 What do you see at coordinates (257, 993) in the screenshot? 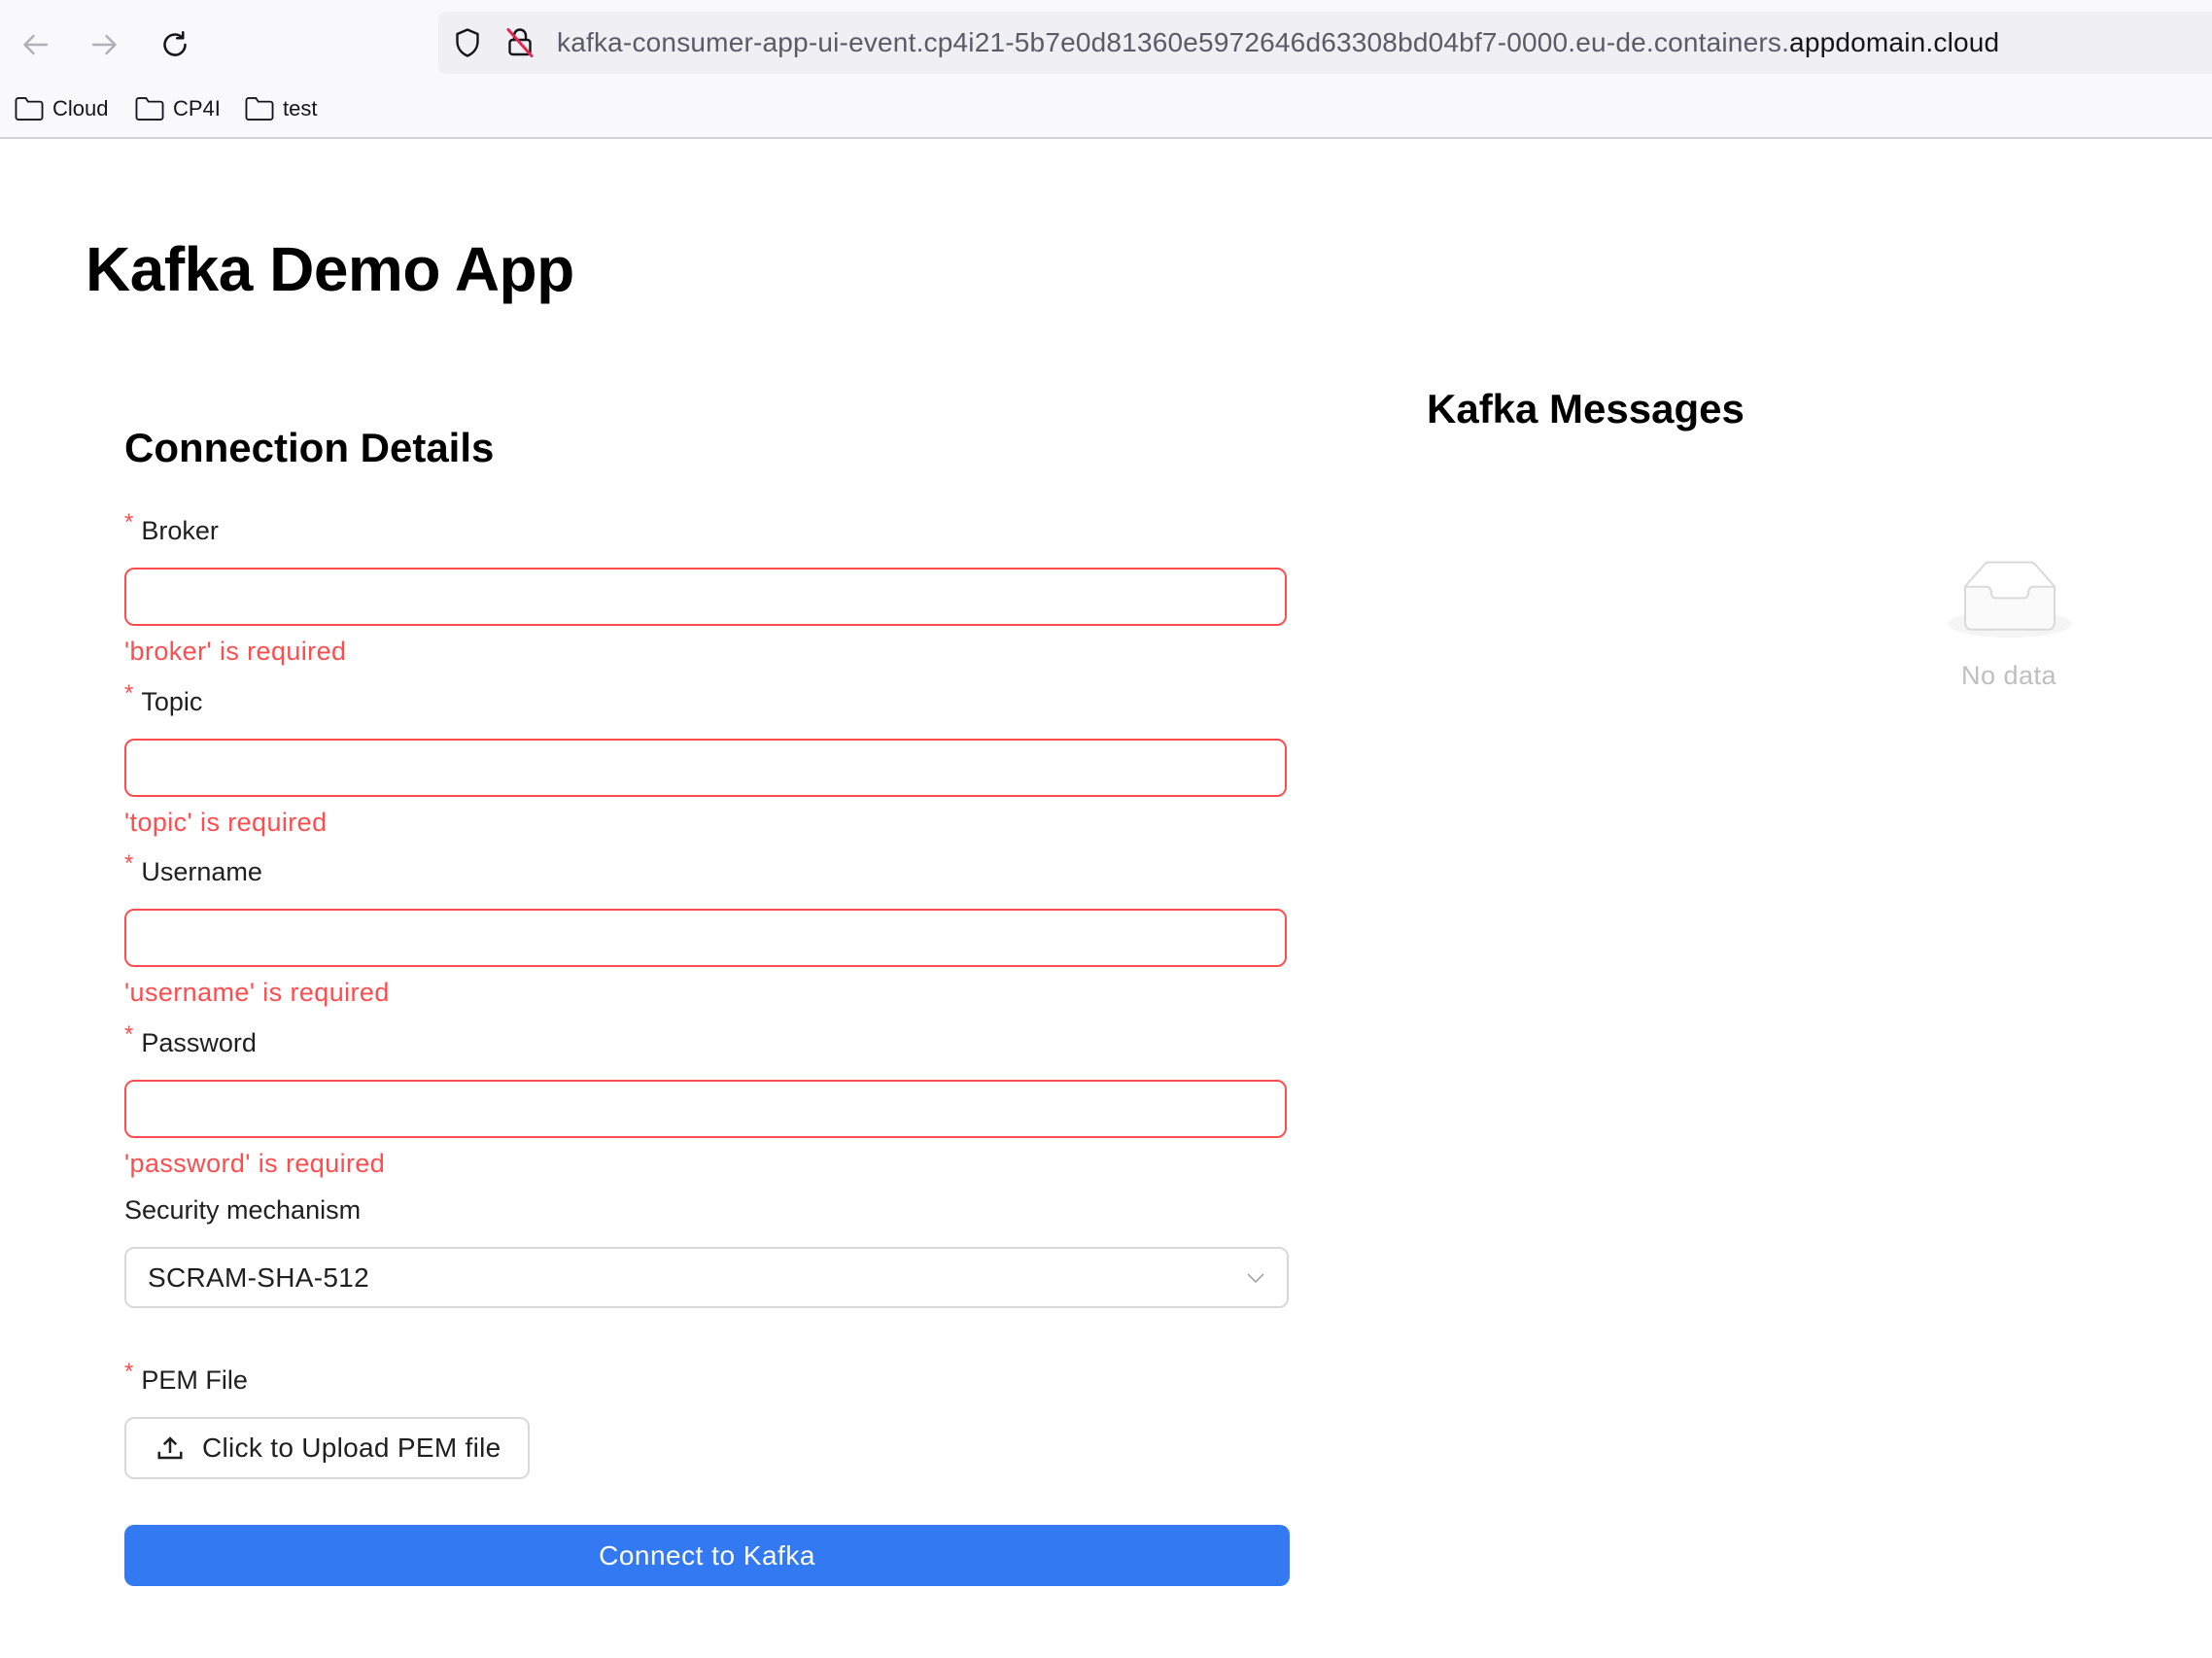
I see `username-error: 'username' is required` at bounding box center [257, 993].